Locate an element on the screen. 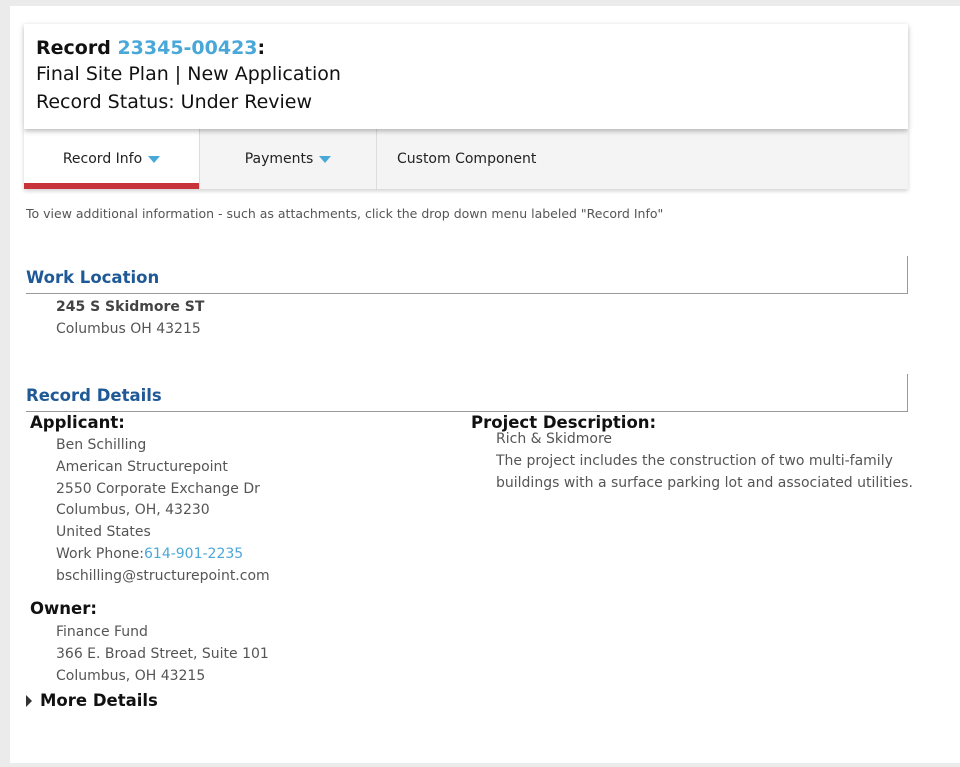 The height and width of the screenshot is (767, 960). applicant-phone-label: Work Phone: is located at coordinates (100, 553).